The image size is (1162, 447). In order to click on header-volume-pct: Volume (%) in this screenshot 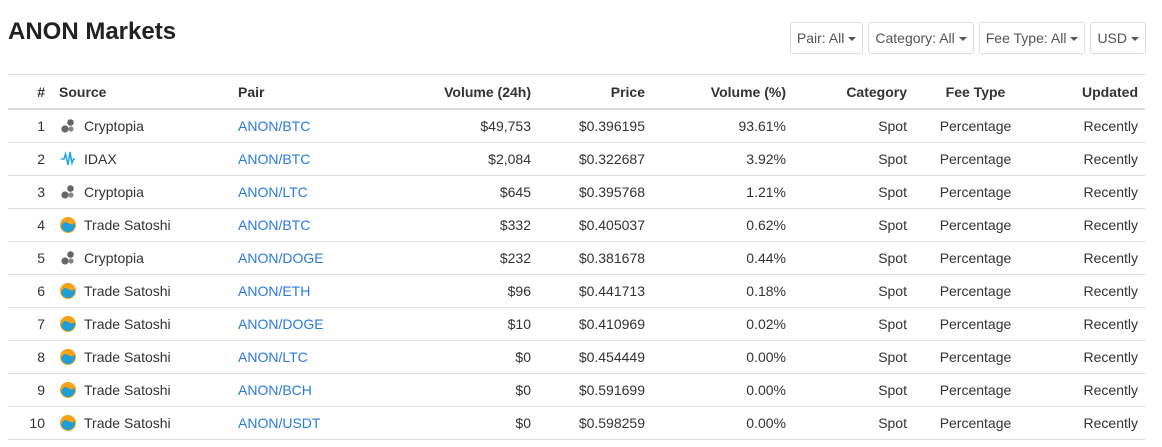, I will do `click(722, 92)`.